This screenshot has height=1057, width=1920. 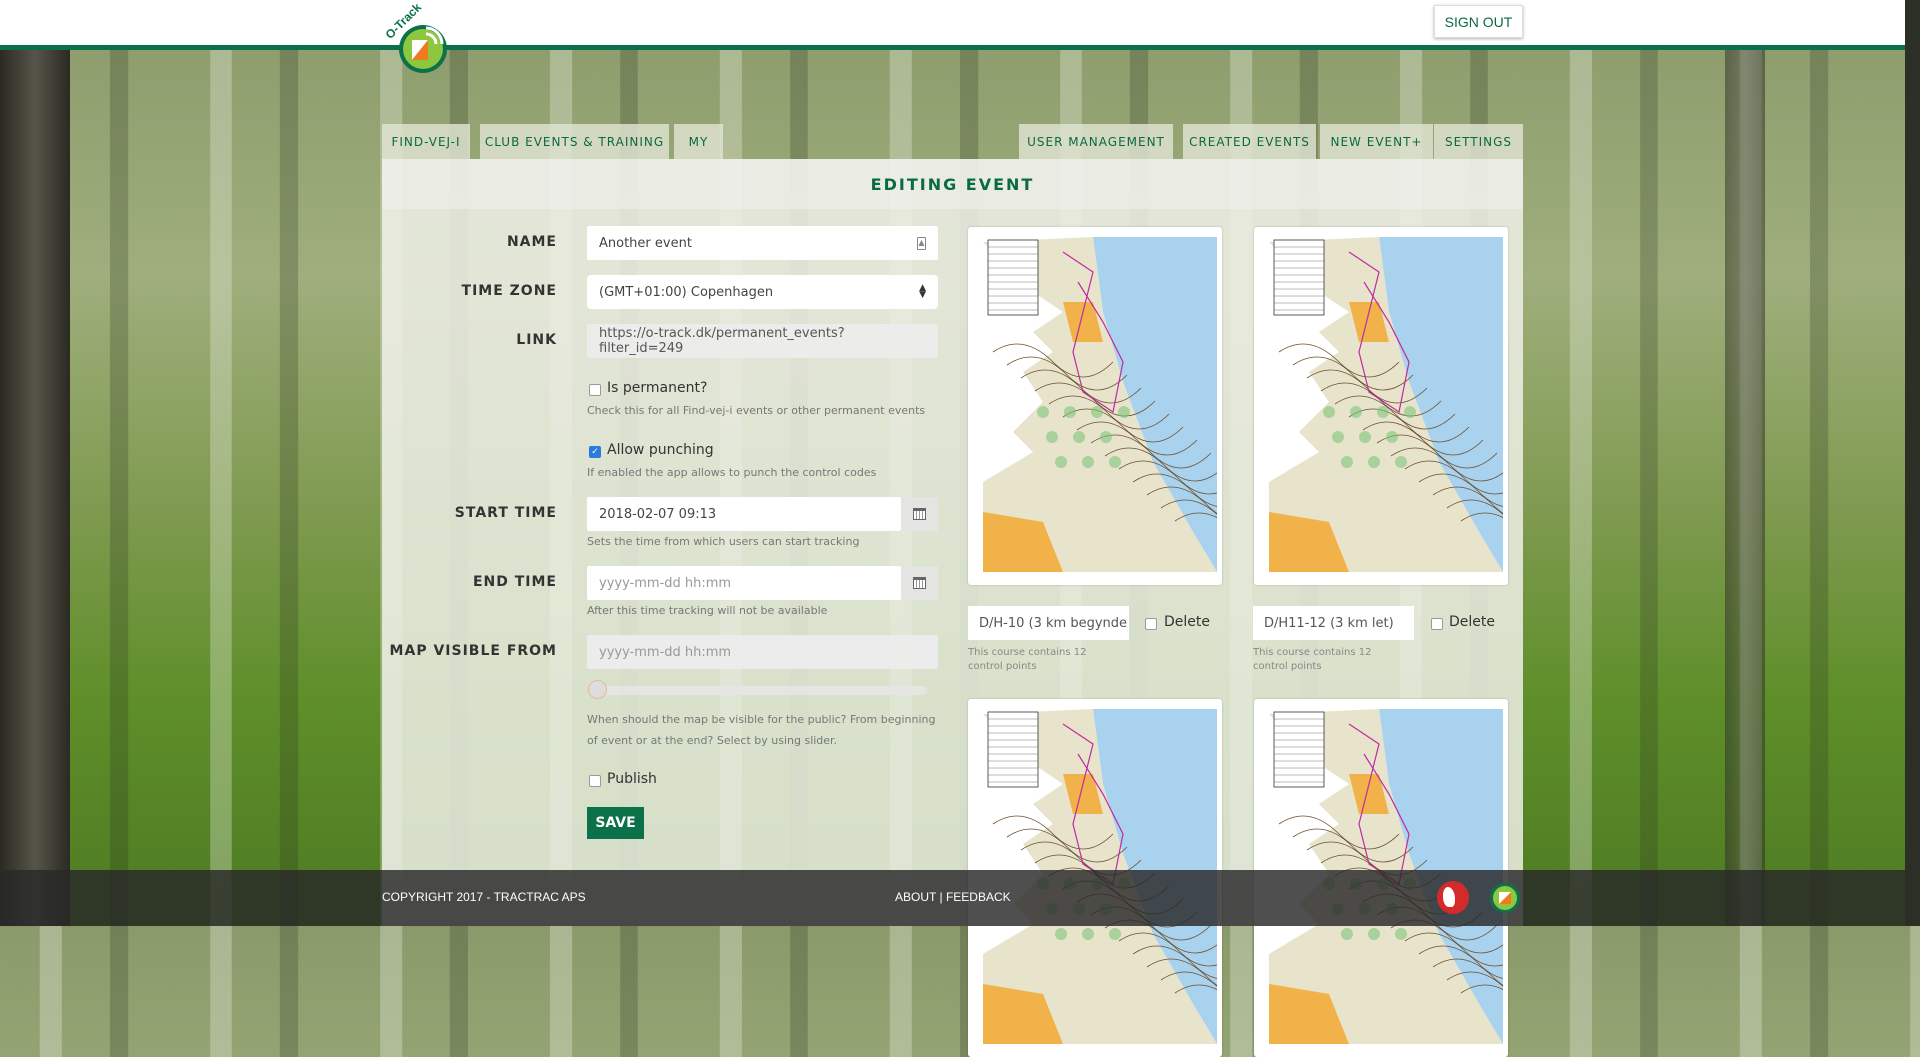 What do you see at coordinates (484, 897) in the screenshot?
I see `copyright-text: COPYRIGHT 2017 - TRACTRAC APS` at bounding box center [484, 897].